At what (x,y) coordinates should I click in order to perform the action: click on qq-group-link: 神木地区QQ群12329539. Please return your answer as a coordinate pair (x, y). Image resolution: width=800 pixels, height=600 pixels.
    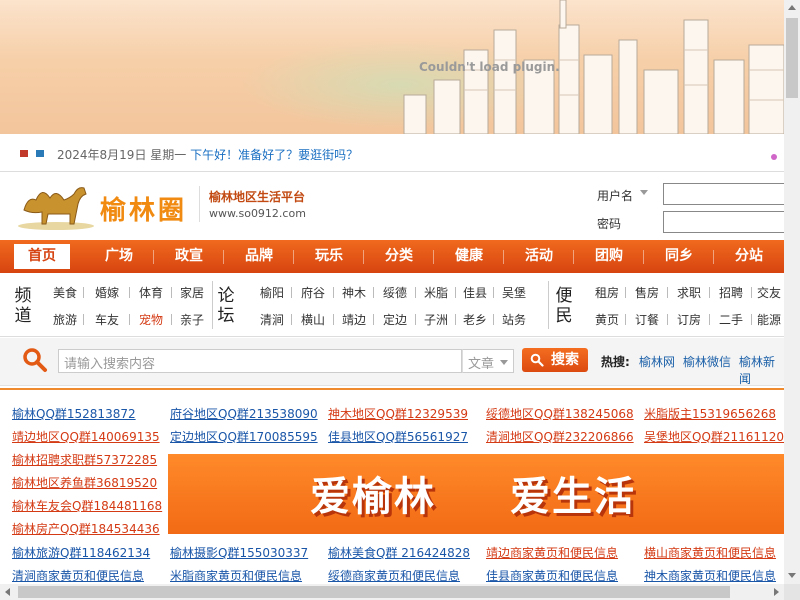
    Looking at the image, I should click on (398, 413).